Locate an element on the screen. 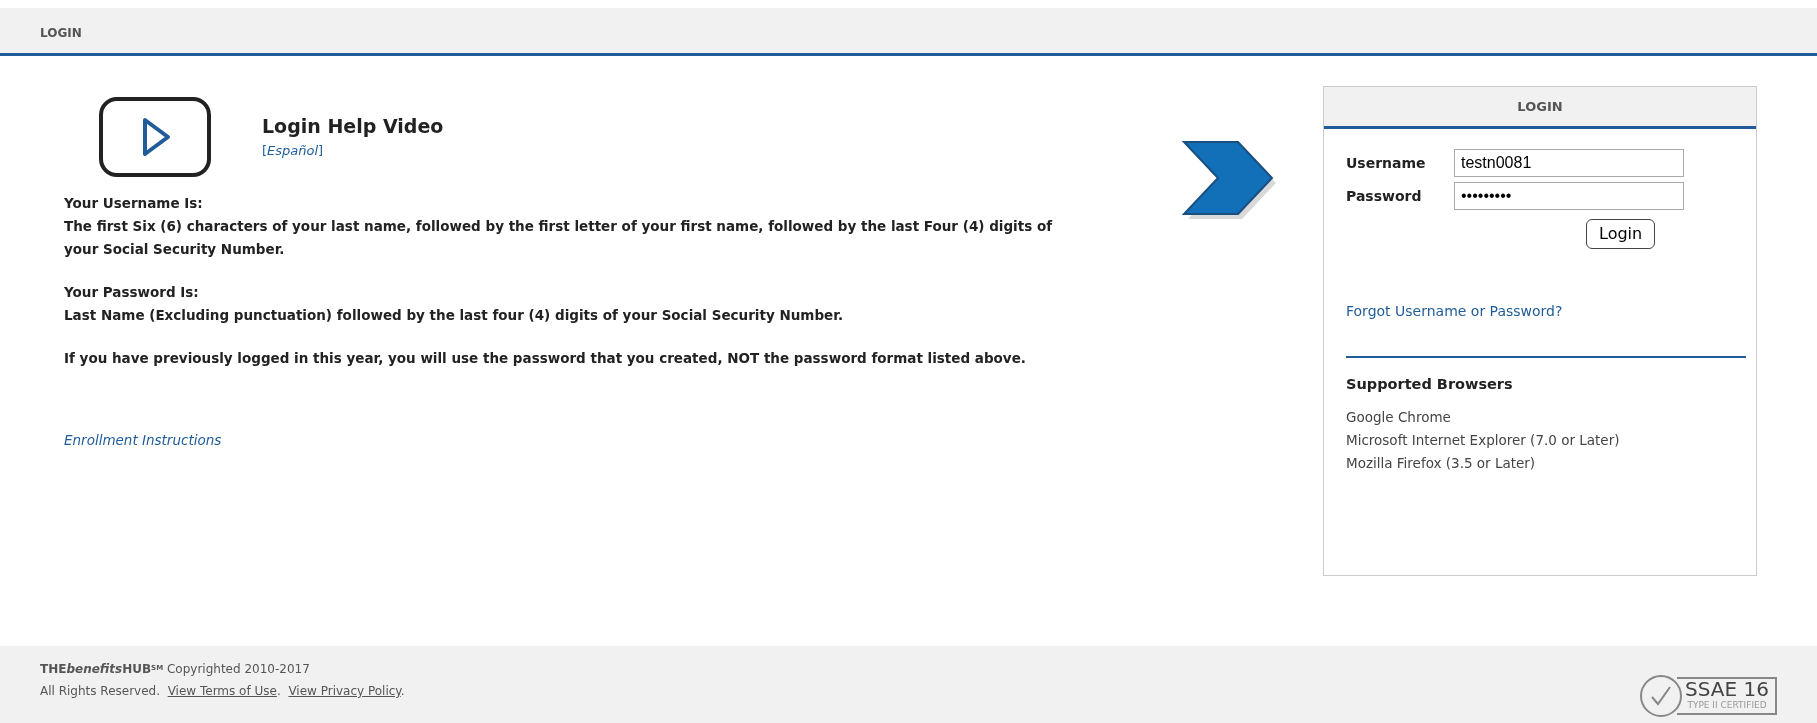 This screenshot has height=723, width=1817. instruction-text: If you have previously logged in this year, you will use the password that you created, NOT the password format listed above. is located at coordinates (545, 358).